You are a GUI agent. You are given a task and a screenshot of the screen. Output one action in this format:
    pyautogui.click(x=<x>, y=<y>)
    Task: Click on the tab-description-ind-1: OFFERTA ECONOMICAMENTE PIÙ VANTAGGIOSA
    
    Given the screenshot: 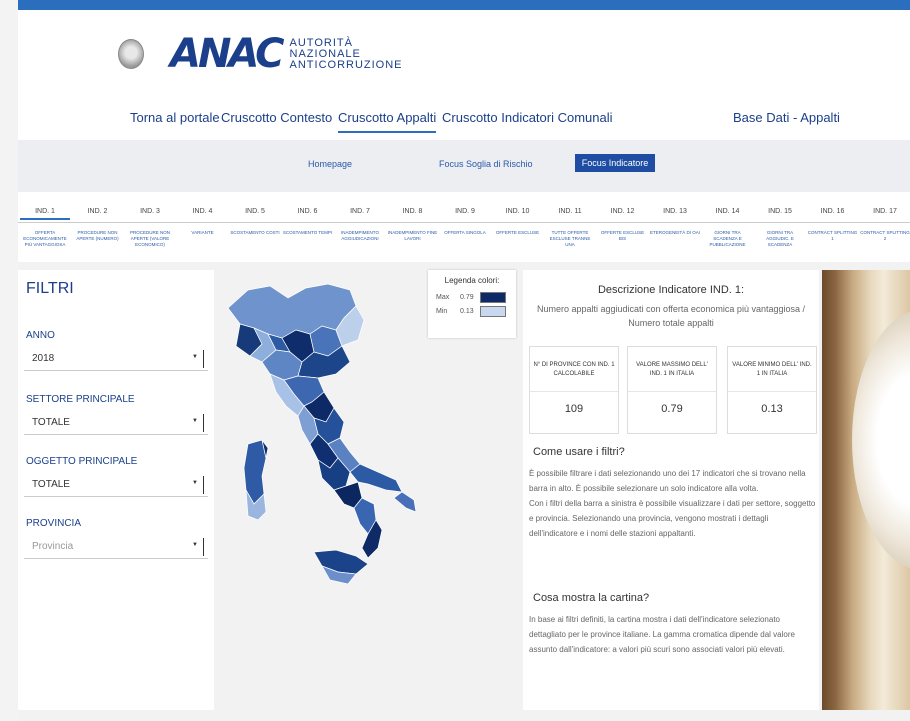 What is the action you would take?
    pyautogui.click(x=45, y=239)
    